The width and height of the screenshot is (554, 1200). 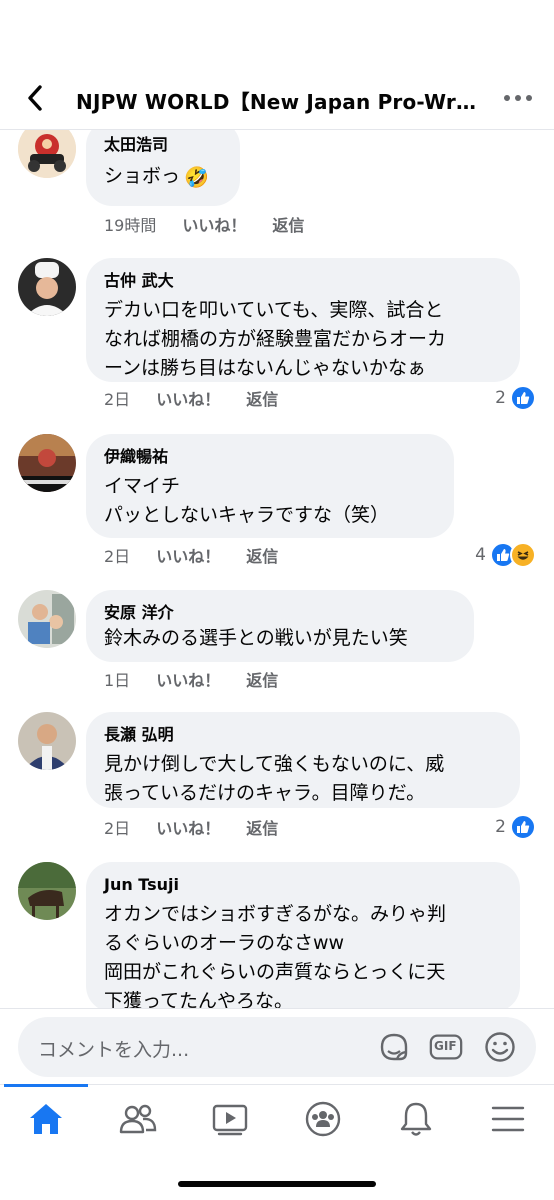 I want to click on comment-text: イマイチ パッとしないキャラですな（笑）, so click(x=247, y=500).